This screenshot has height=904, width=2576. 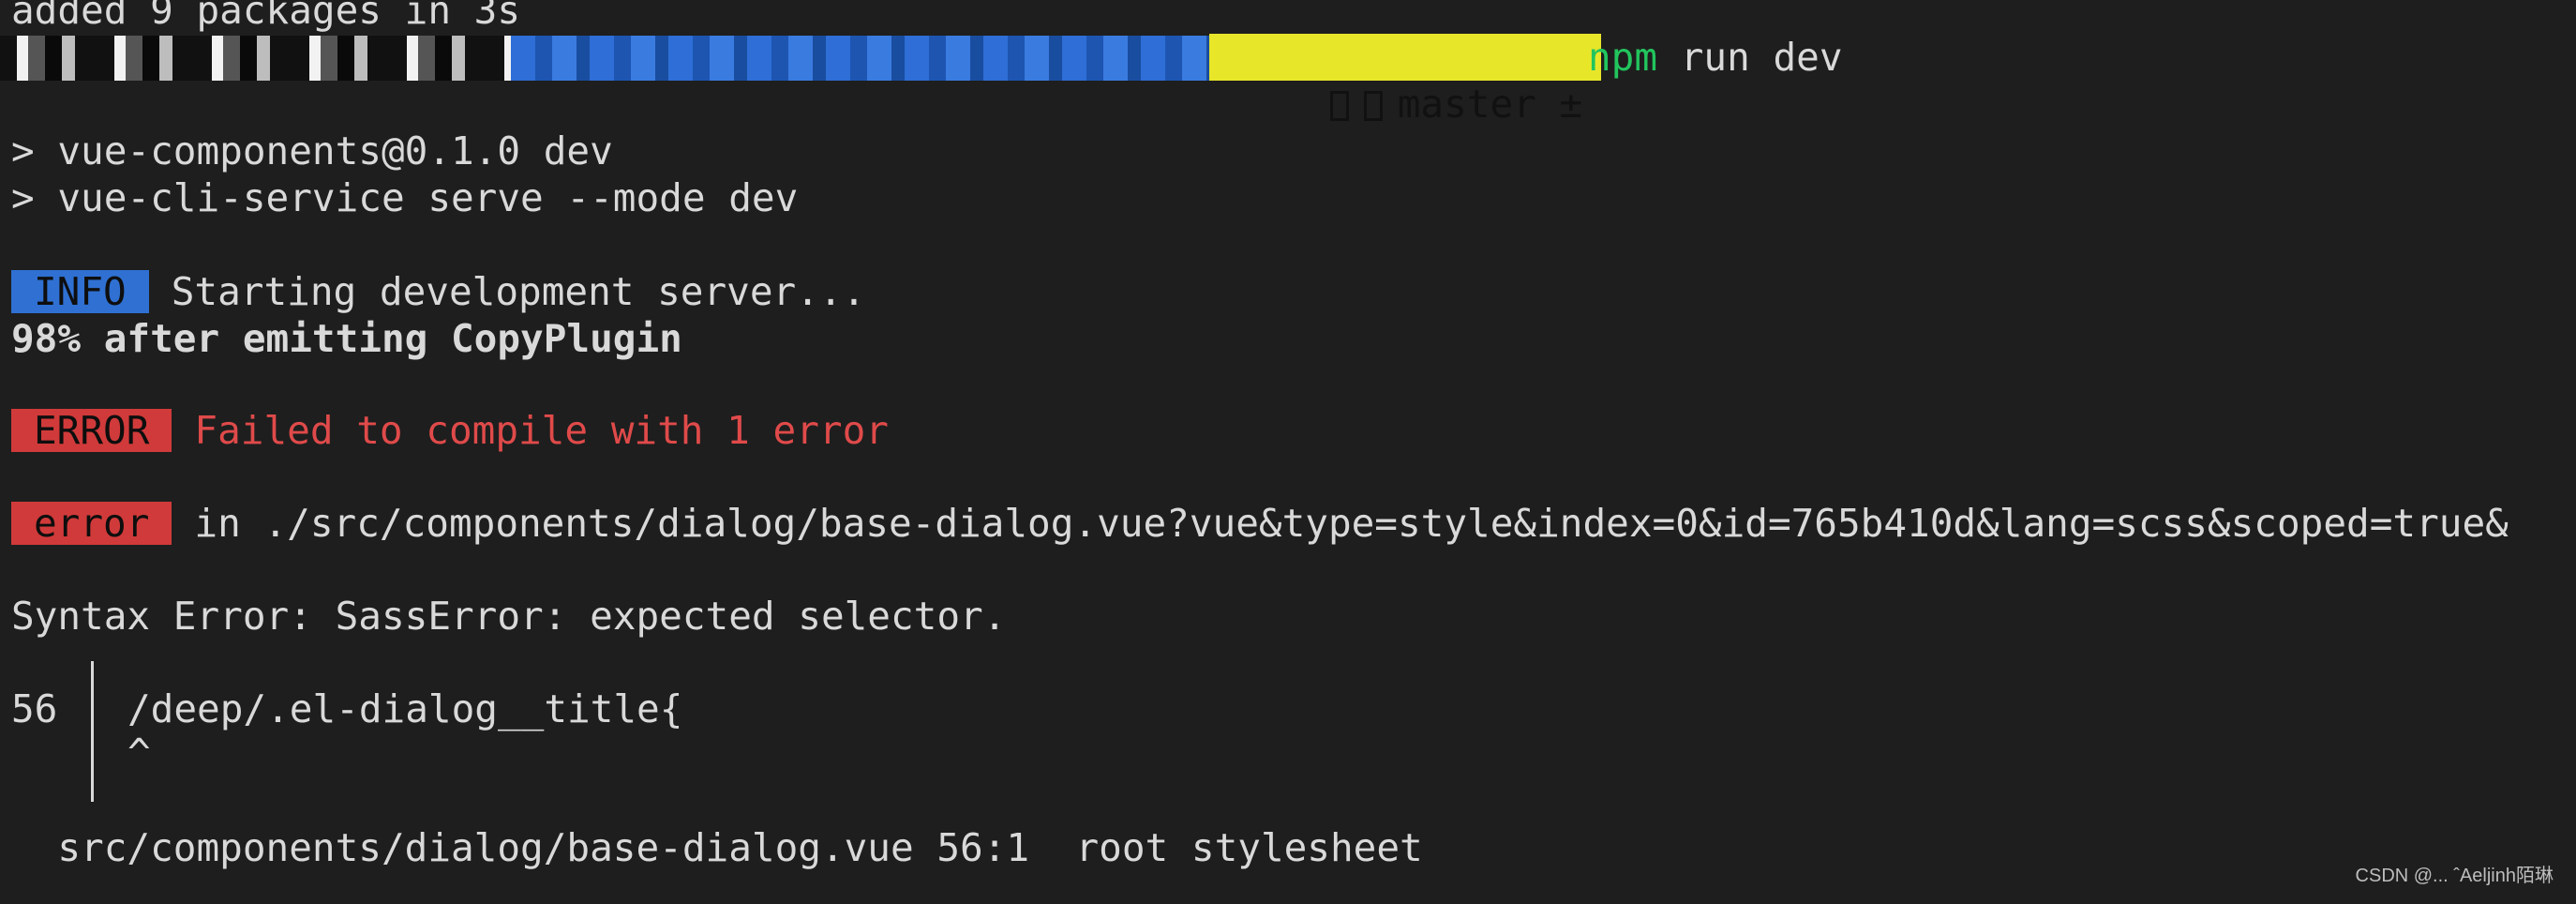 I want to click on command-npm: npm, so click(x=1623, y=57).